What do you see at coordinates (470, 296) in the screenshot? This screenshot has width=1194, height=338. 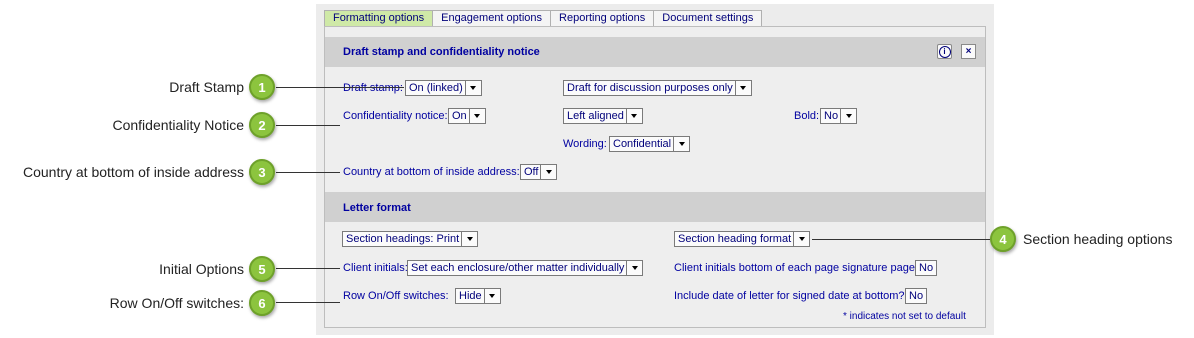 I see `row-switches-value: Hide` at bounding box center [470, 296].